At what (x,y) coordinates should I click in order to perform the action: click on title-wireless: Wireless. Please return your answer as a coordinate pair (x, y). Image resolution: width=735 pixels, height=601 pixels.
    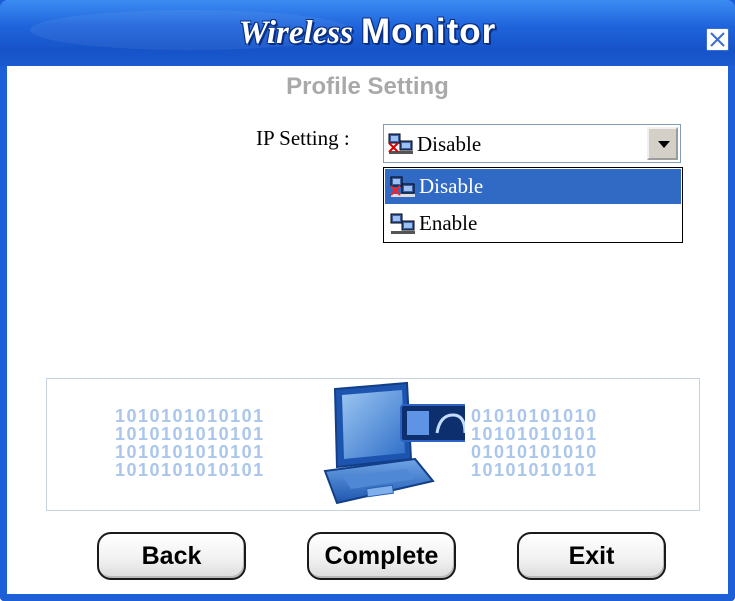
    Looking at the image, I should click on (295, 33).